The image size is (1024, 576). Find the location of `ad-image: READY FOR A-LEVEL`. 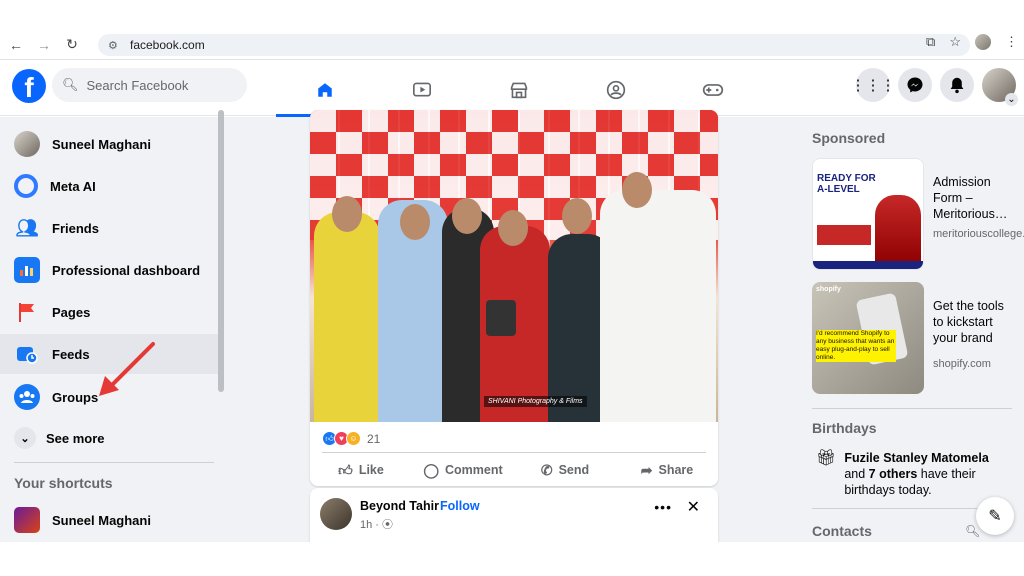

ad-image: READY FOR A-LEVEL is located at coordinates (868, 214).